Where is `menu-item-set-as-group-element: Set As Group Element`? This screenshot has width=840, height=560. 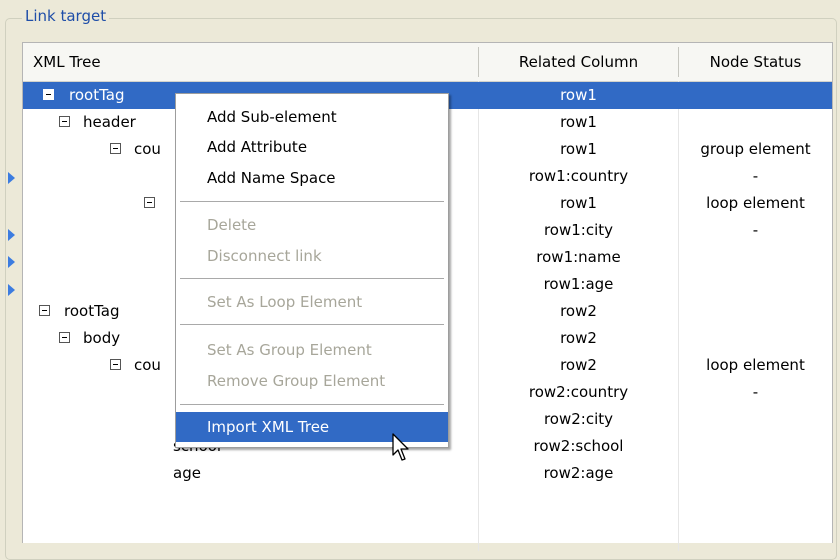 menu-item-set-as-group-element: Set As Group Element is located at coordinates (312, 350).